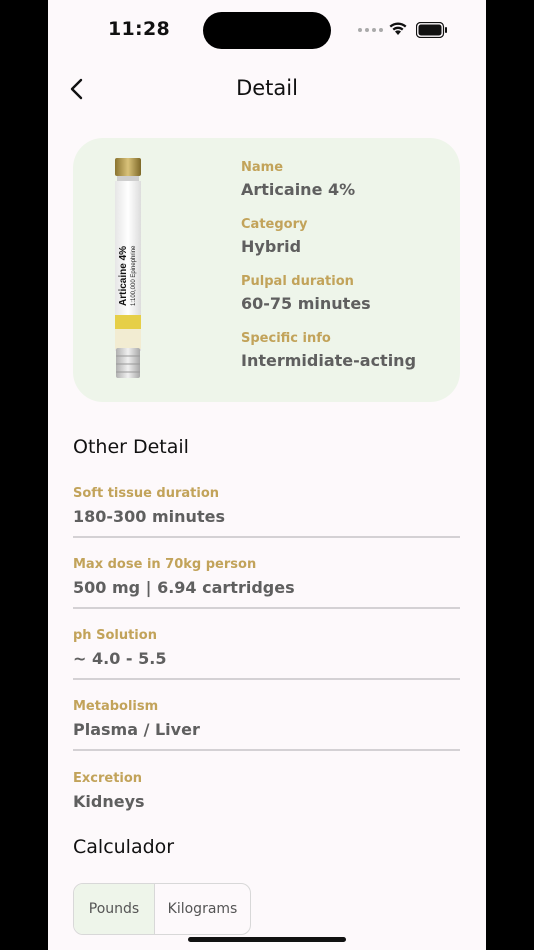 This screenshot has height=950, width=534. What do you see at coordinates (431, 30) in the screenshot?
I see `battery-icon` at bounding box center [431, 30].